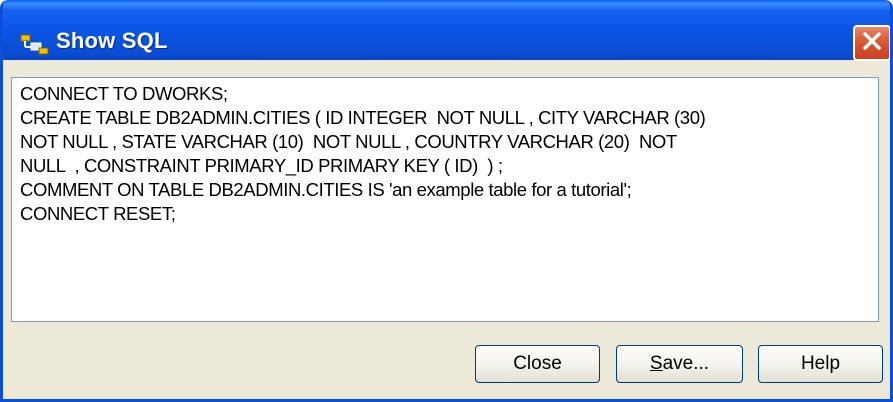 The height and width of the screenshot is (402, 893). What do you see at coordinates (112, 40) in the screenshot?
I see `window-title: Show SQL` at bounding box center [112, 40].